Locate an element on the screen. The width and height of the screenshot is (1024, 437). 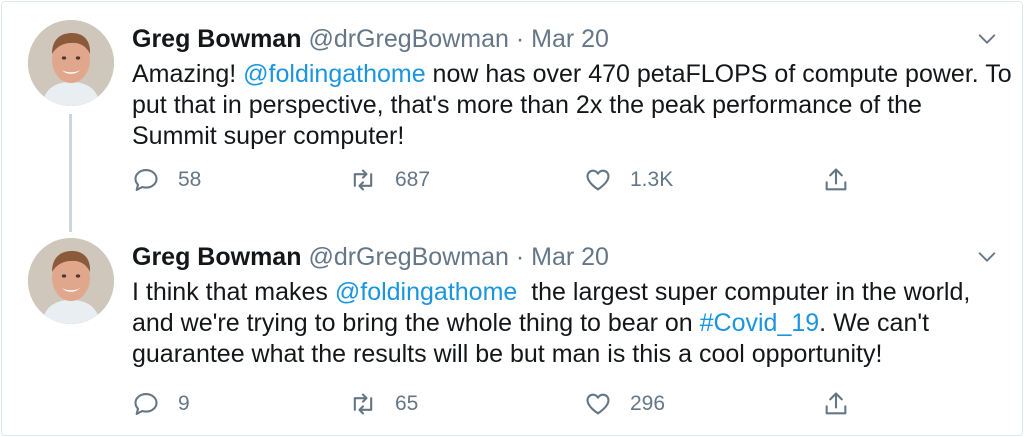
tweet-text-segment: Amazing! is located at coordinates (188, 74).